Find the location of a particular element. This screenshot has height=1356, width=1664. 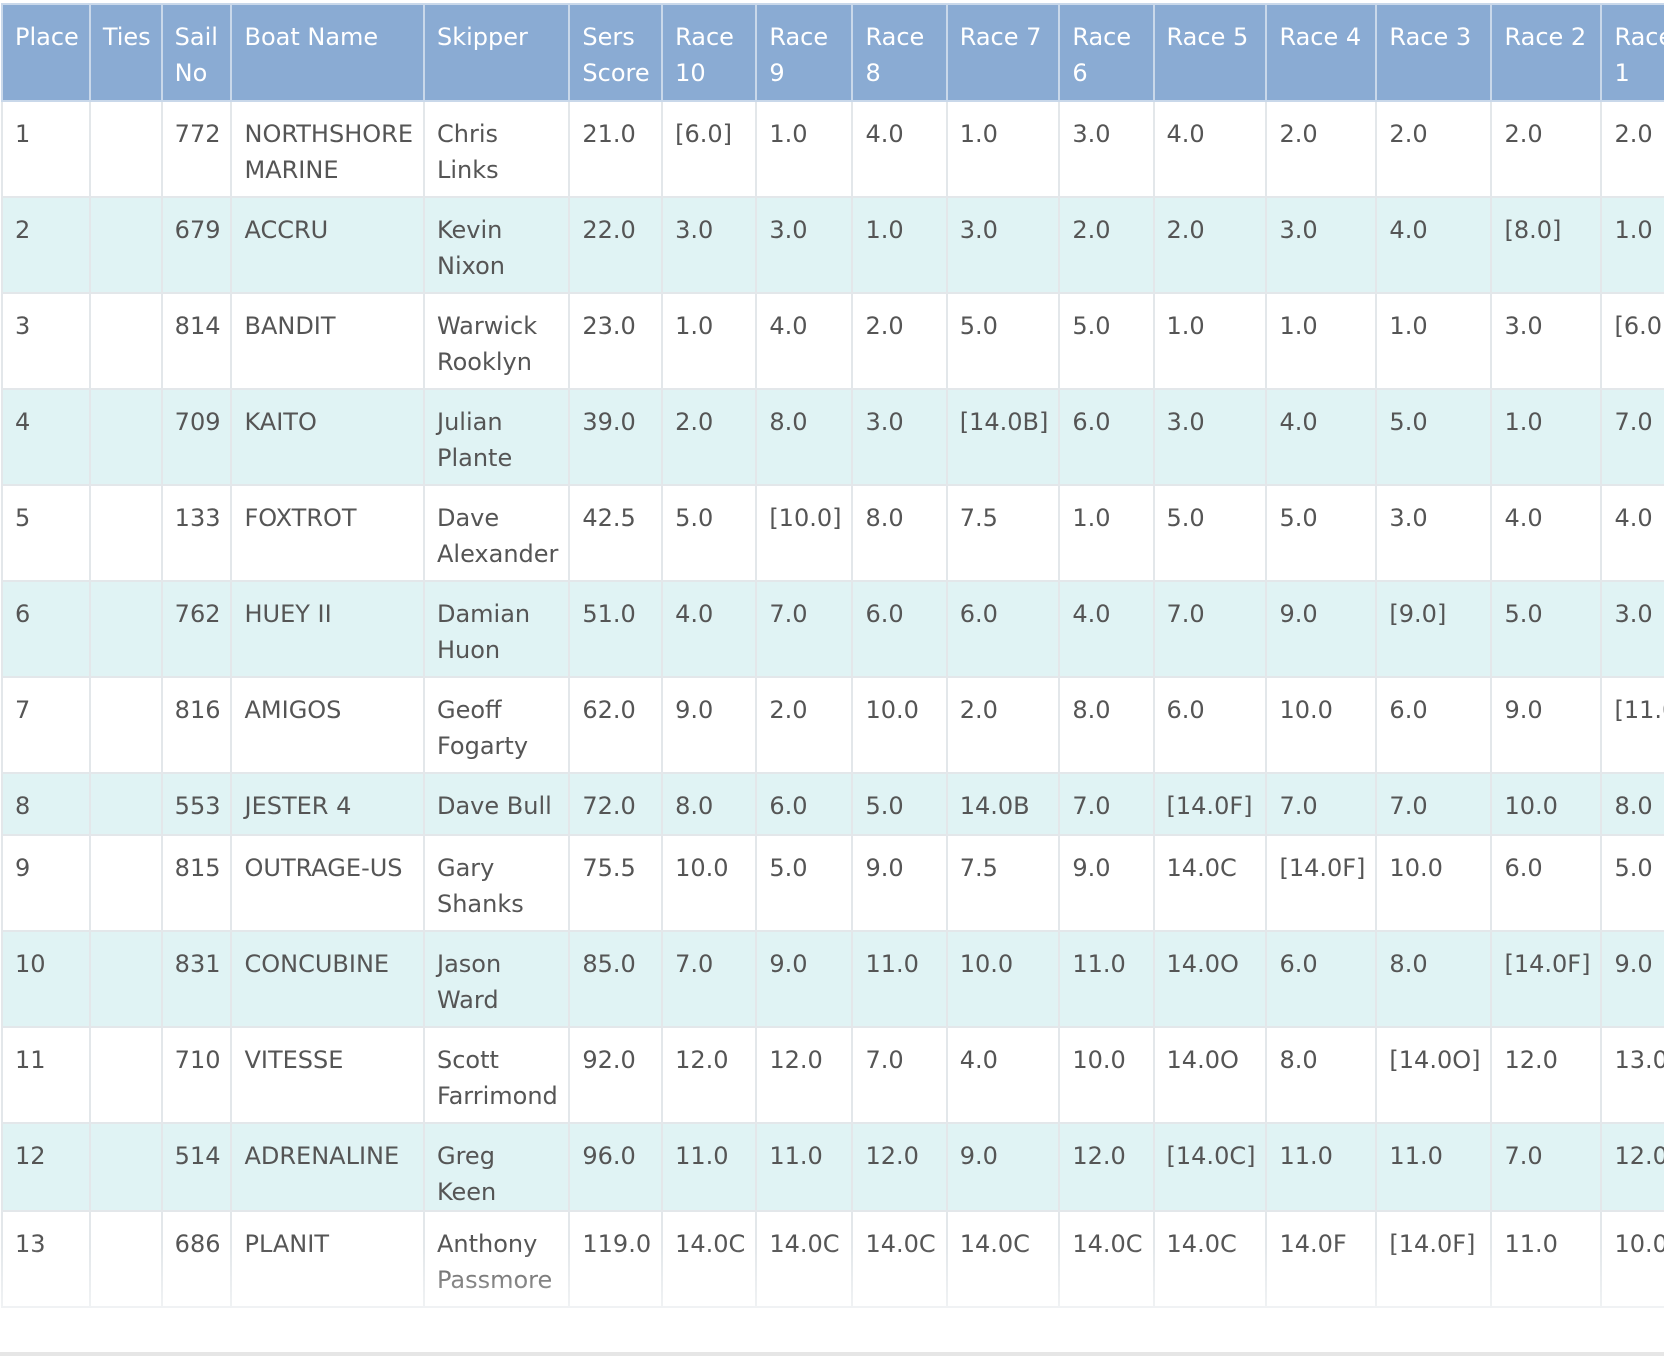

cell-race-2: 11.0 is located at coordinates (1546, 1259).